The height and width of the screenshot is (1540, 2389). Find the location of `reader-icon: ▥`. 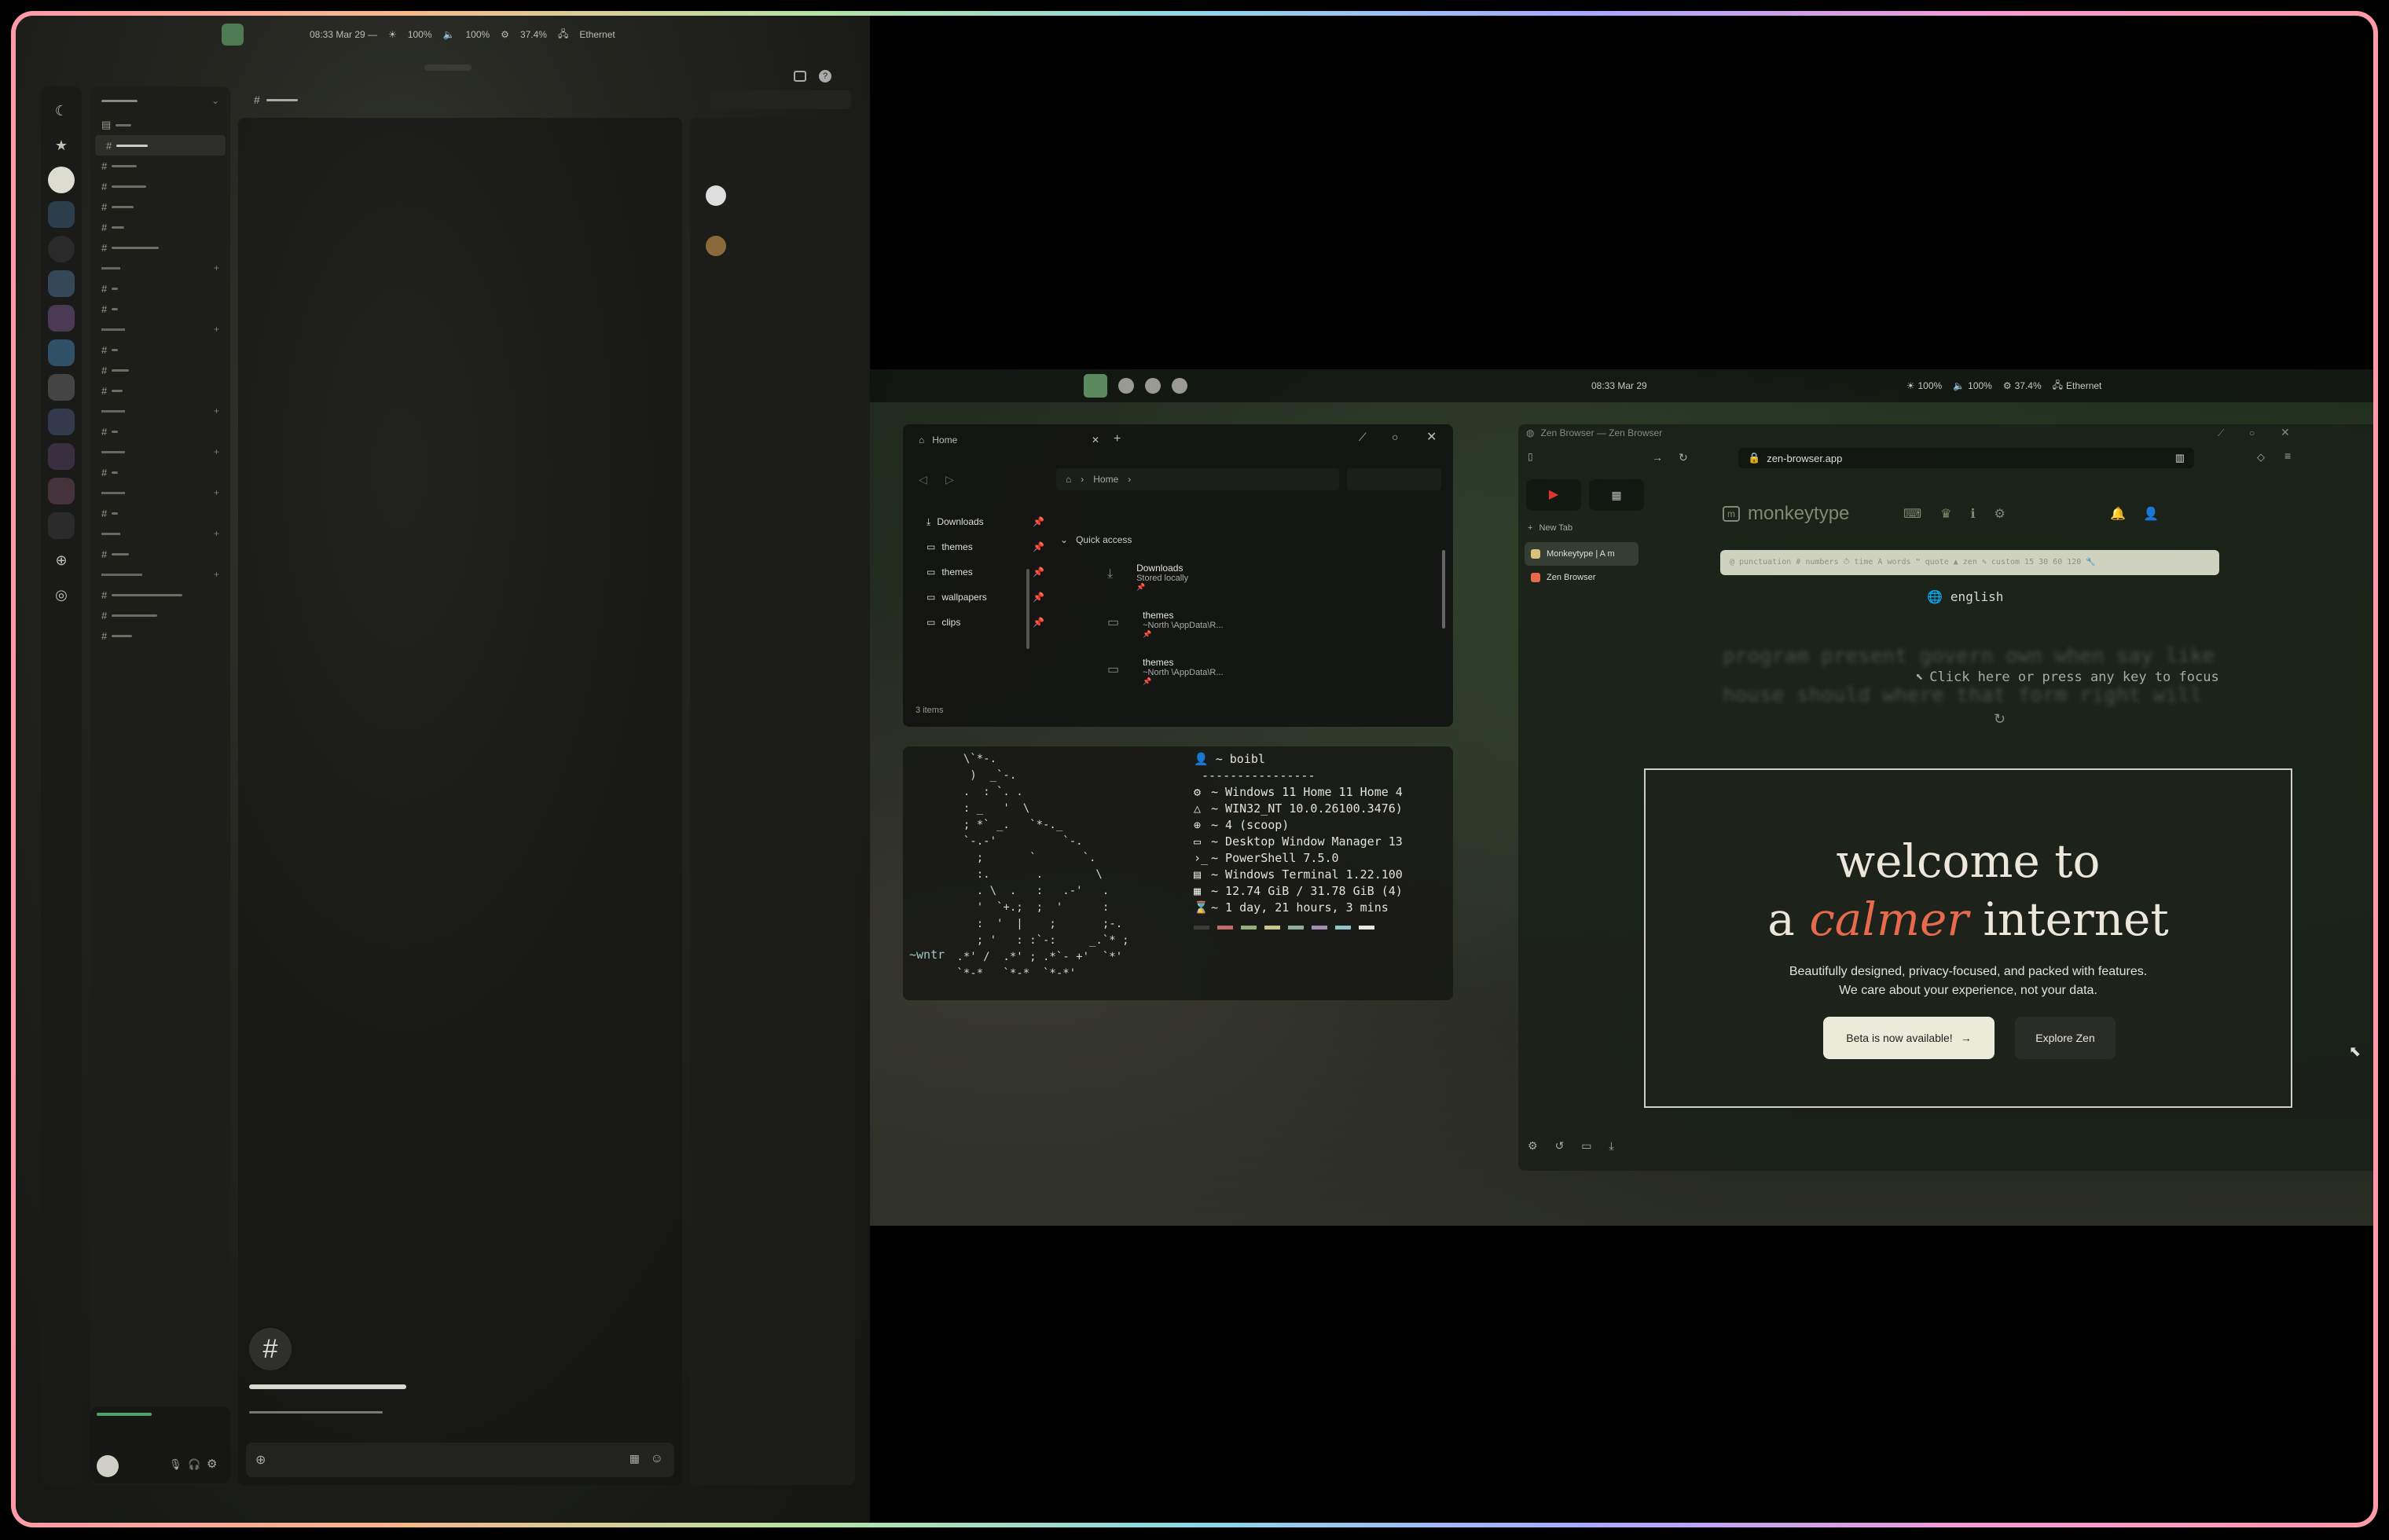

reader-icon: ▥ is located at coordinates (2180, 458).